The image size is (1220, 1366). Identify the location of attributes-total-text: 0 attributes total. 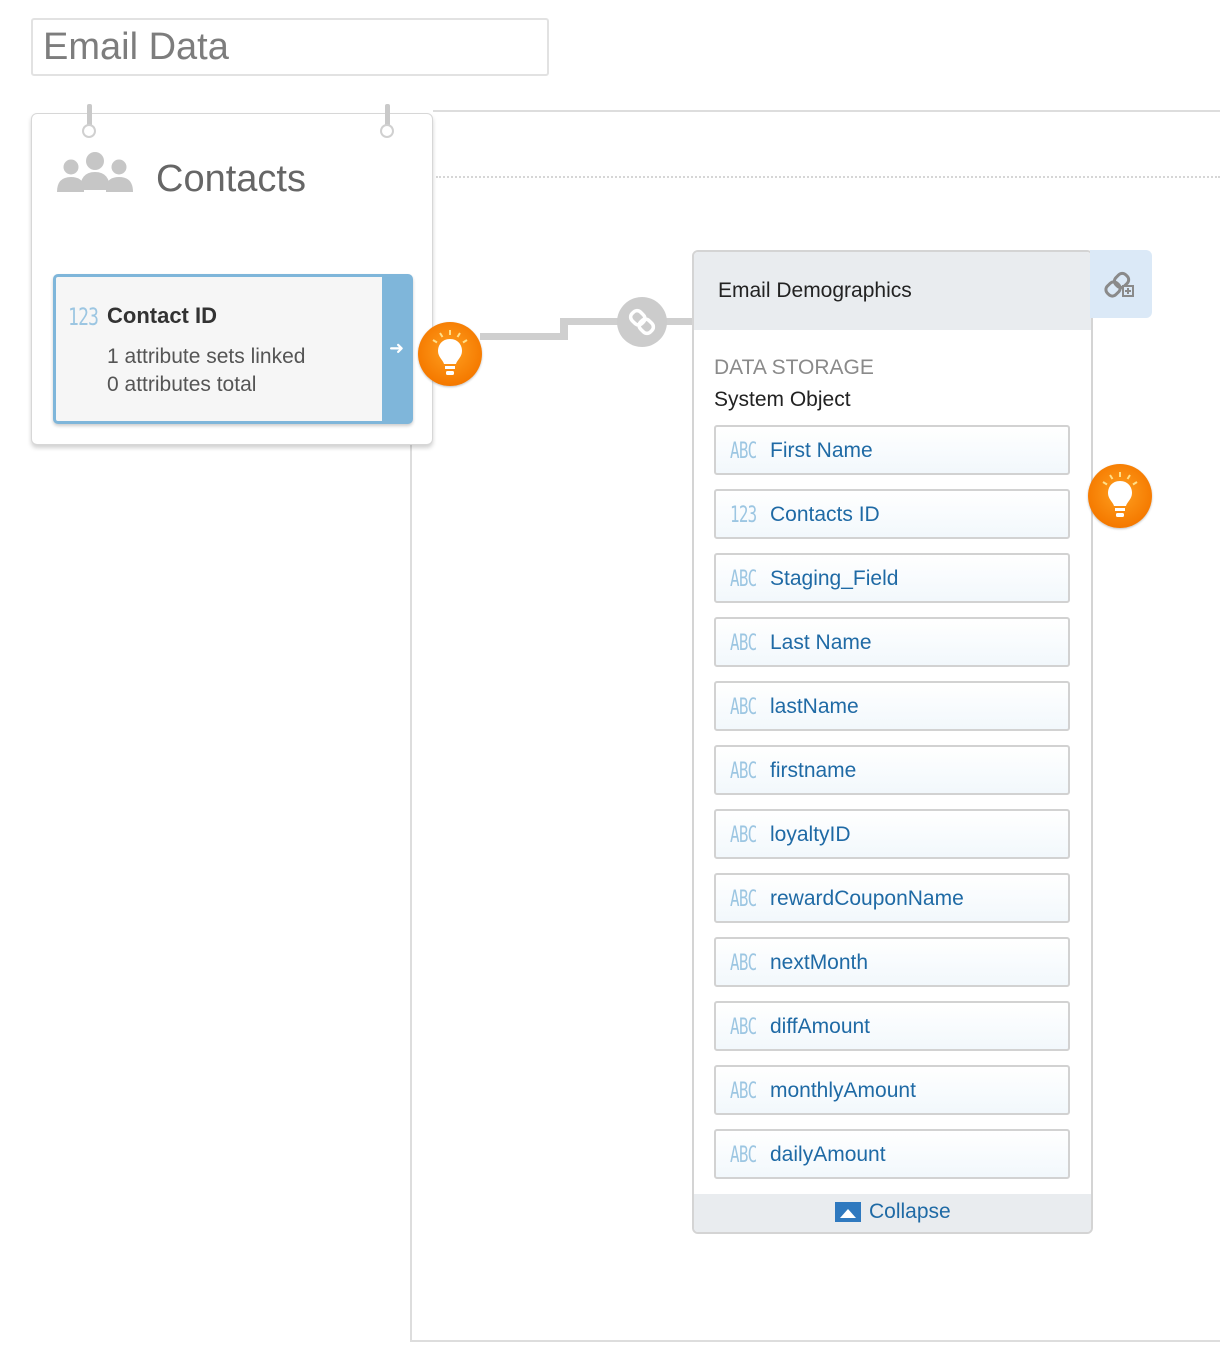
(182, 384).